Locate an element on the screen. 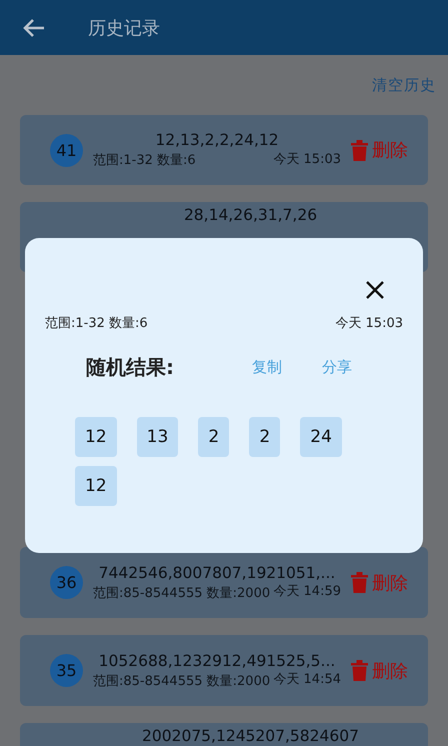  dialog-title: 随机结果: is located at coordinates (130, 367).